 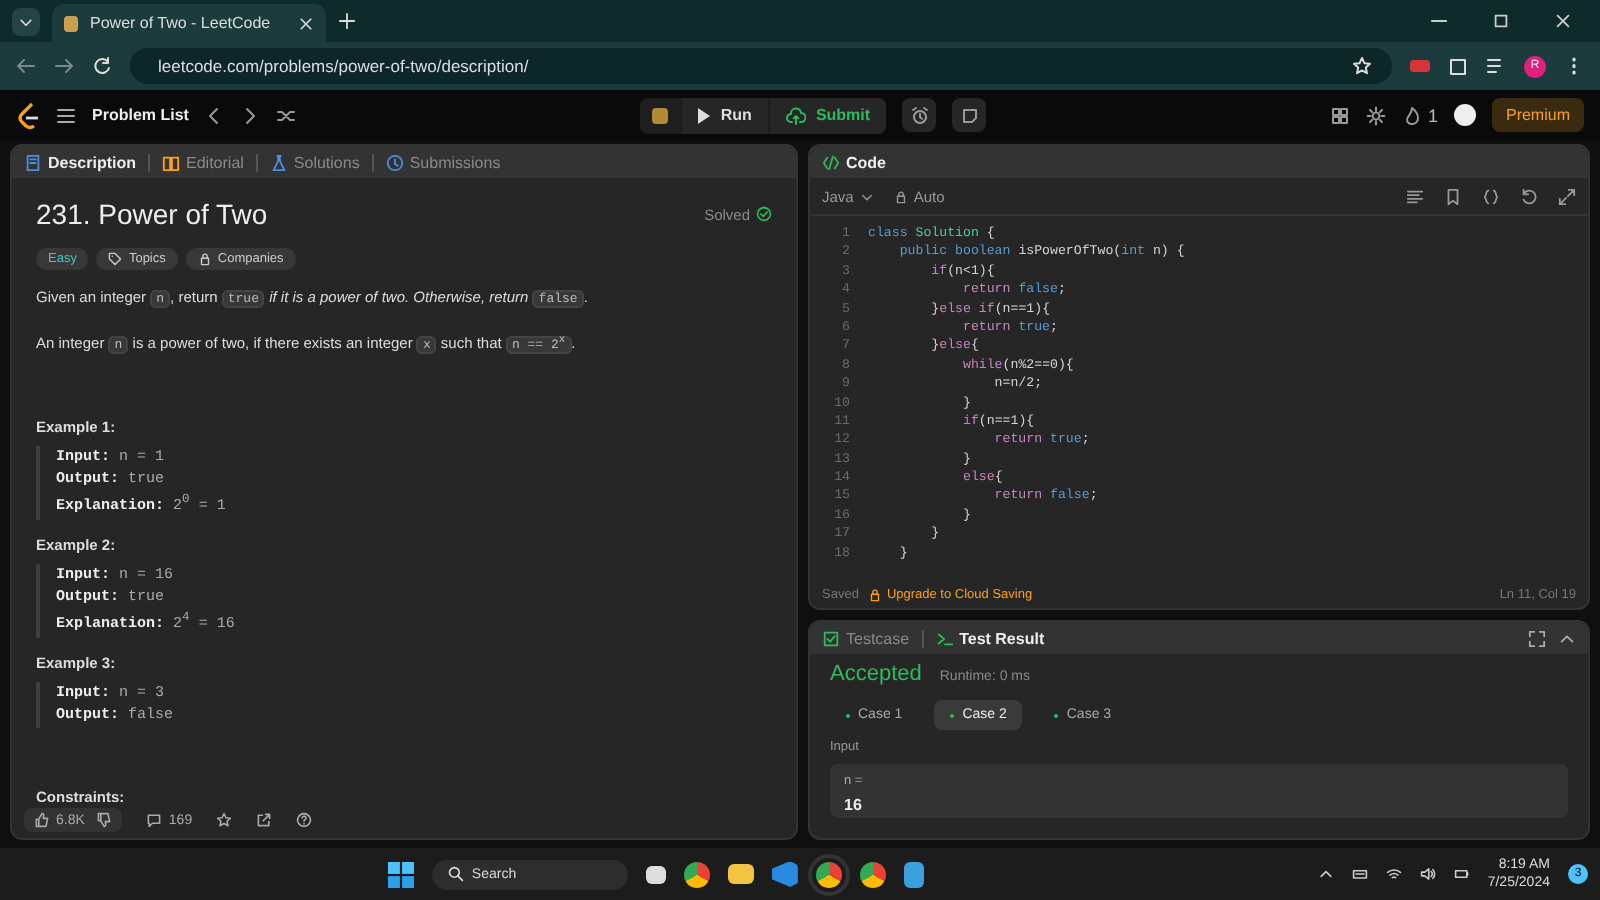 I want to click on streak-counter: 1, so click(x=1419, y=115).